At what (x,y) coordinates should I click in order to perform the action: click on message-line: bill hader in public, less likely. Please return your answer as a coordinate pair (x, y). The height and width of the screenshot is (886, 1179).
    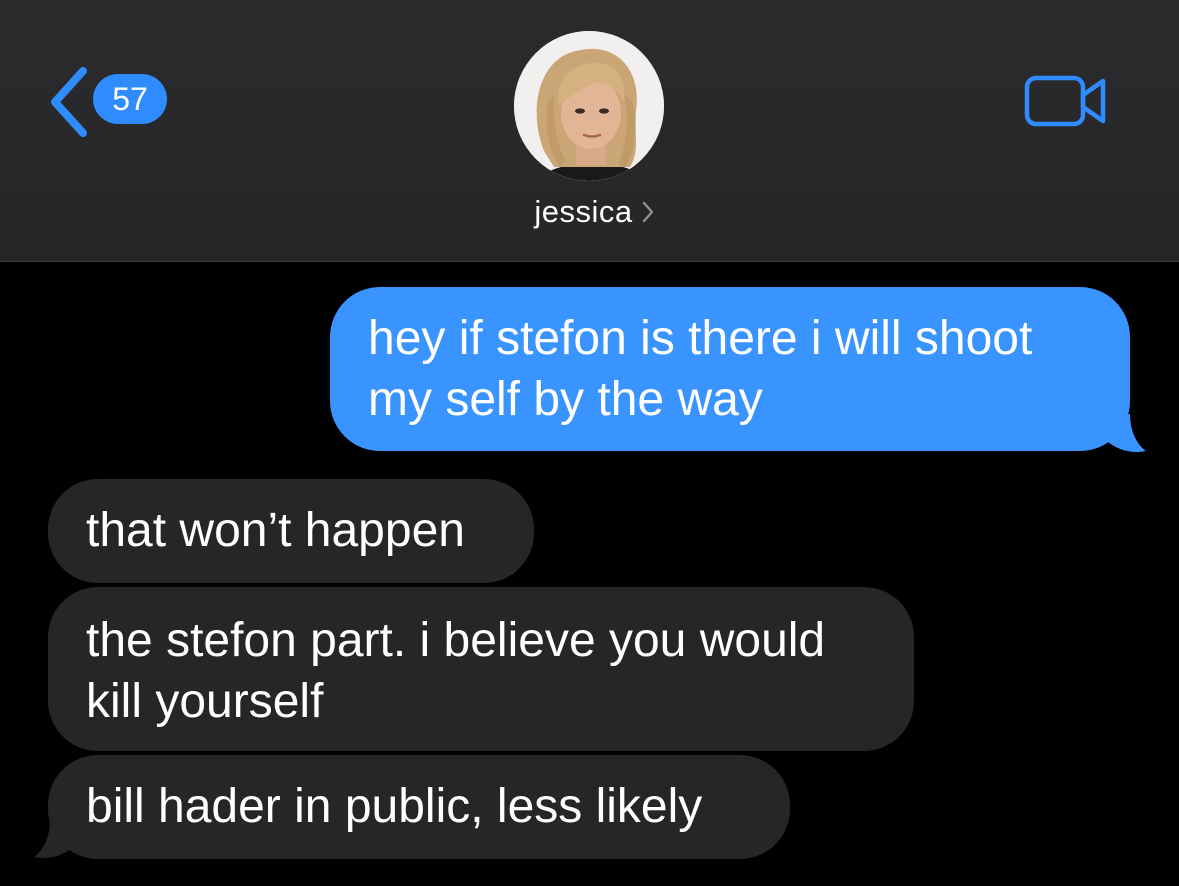
    Looking at the image, I should click on (394, 806).